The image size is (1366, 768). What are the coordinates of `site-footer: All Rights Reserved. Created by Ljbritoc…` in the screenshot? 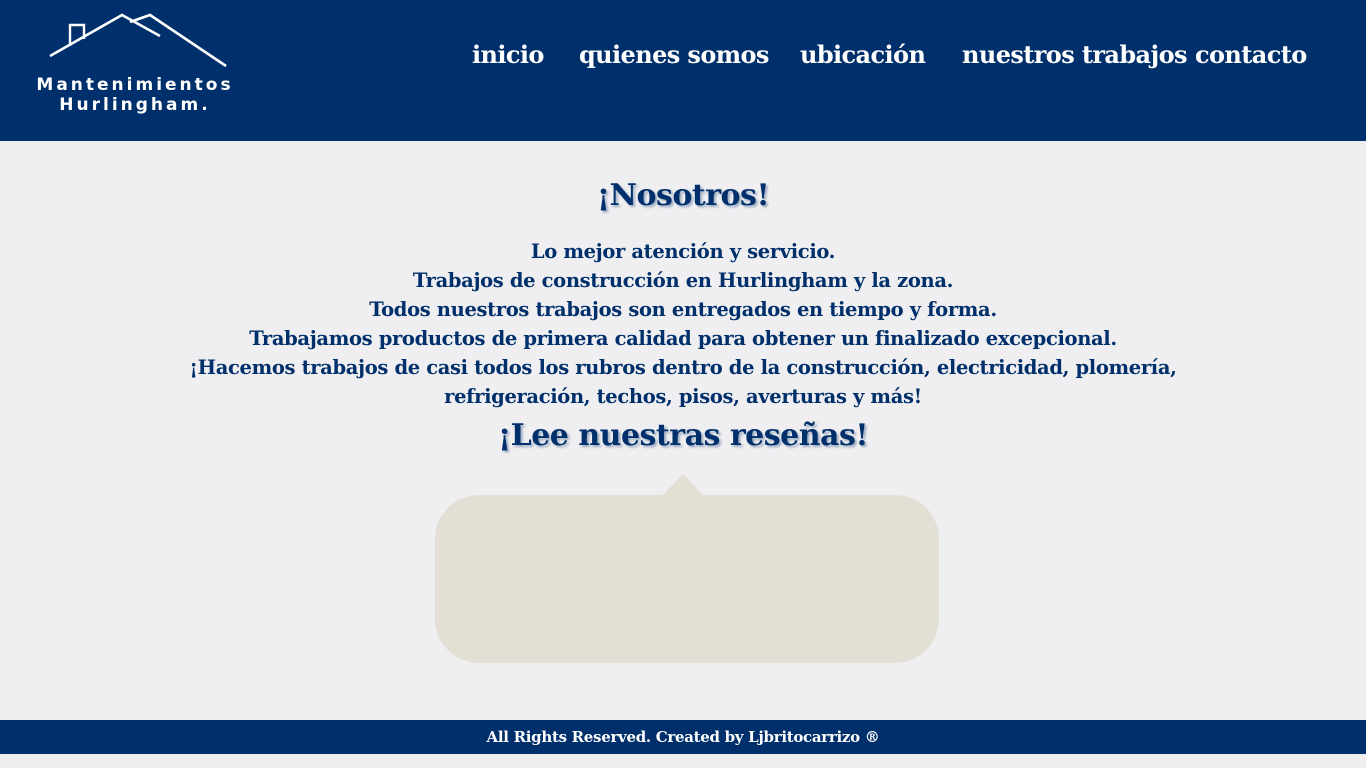 It's located at (683, 737).